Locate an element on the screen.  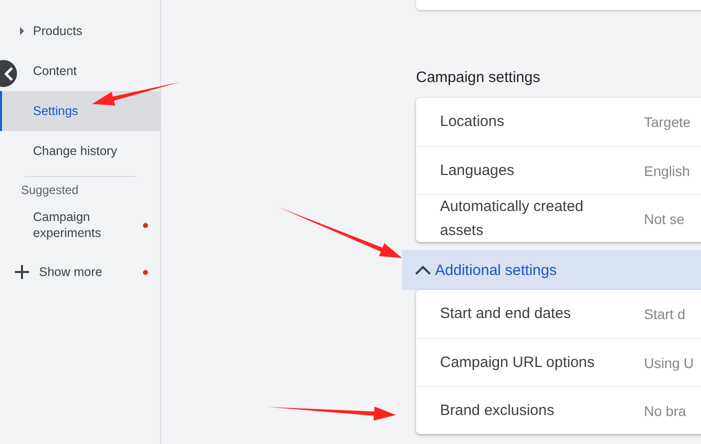
settings-row: Automatically created assets Not se is located at coordinates (558, 218).